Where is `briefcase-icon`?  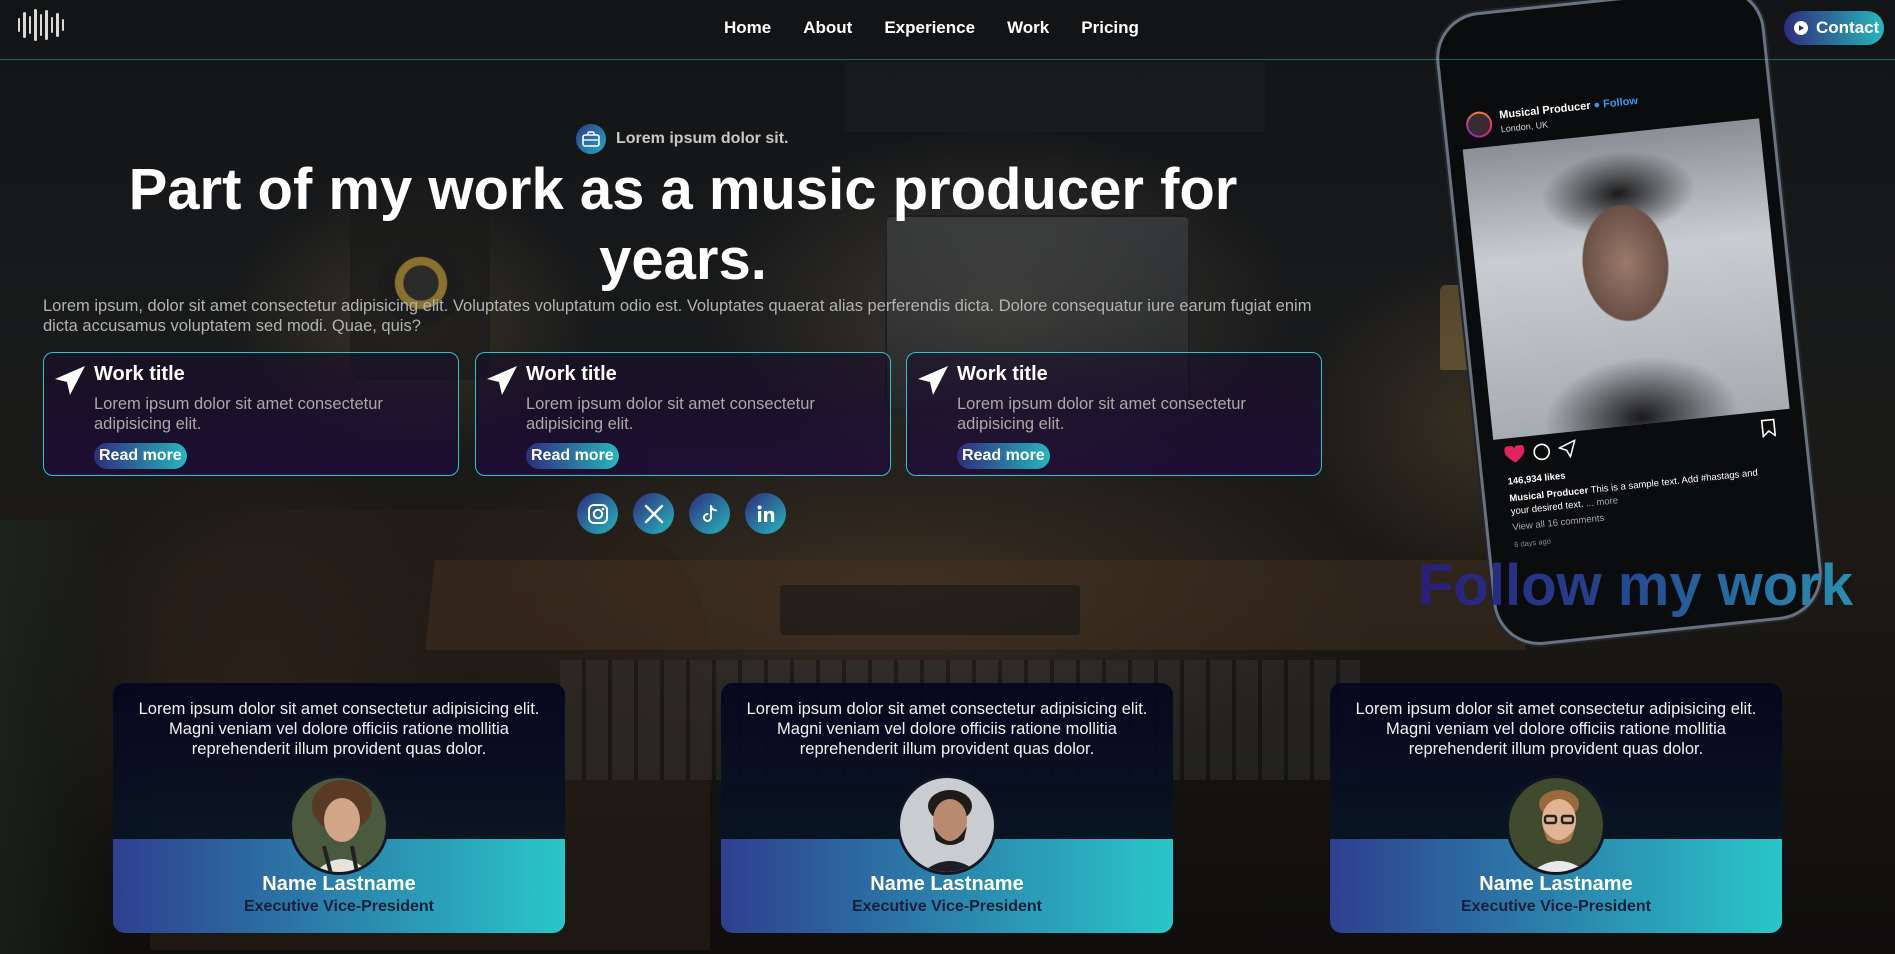 briefcase-icon is located at coordinates (591, 139).